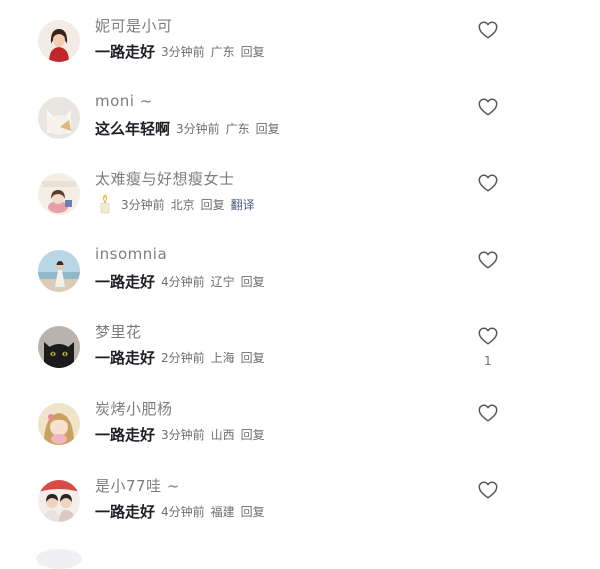 This screenshot has height=569, width=600. I want to click on comment-body: 一路走好 4分钟前 辽宁 回复, so click(183, 281).